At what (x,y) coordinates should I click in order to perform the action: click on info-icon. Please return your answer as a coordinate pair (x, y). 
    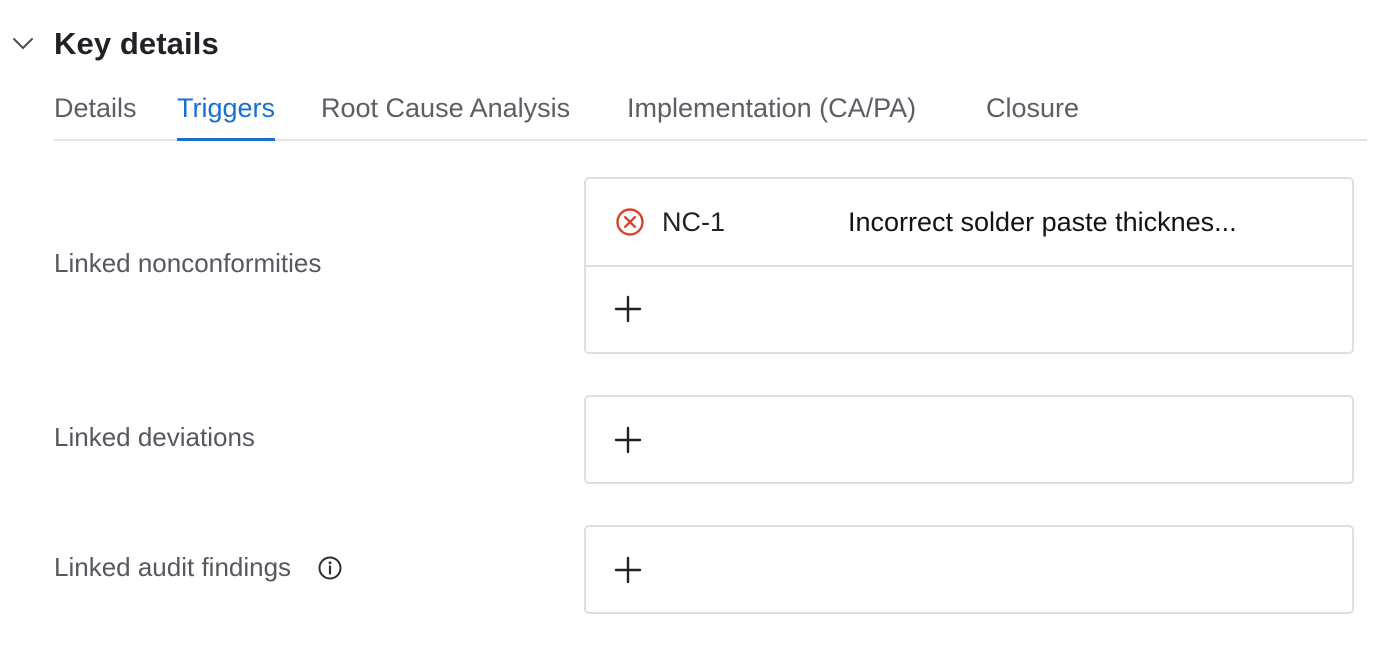
    Looking at the image, I should click on (330, 568).